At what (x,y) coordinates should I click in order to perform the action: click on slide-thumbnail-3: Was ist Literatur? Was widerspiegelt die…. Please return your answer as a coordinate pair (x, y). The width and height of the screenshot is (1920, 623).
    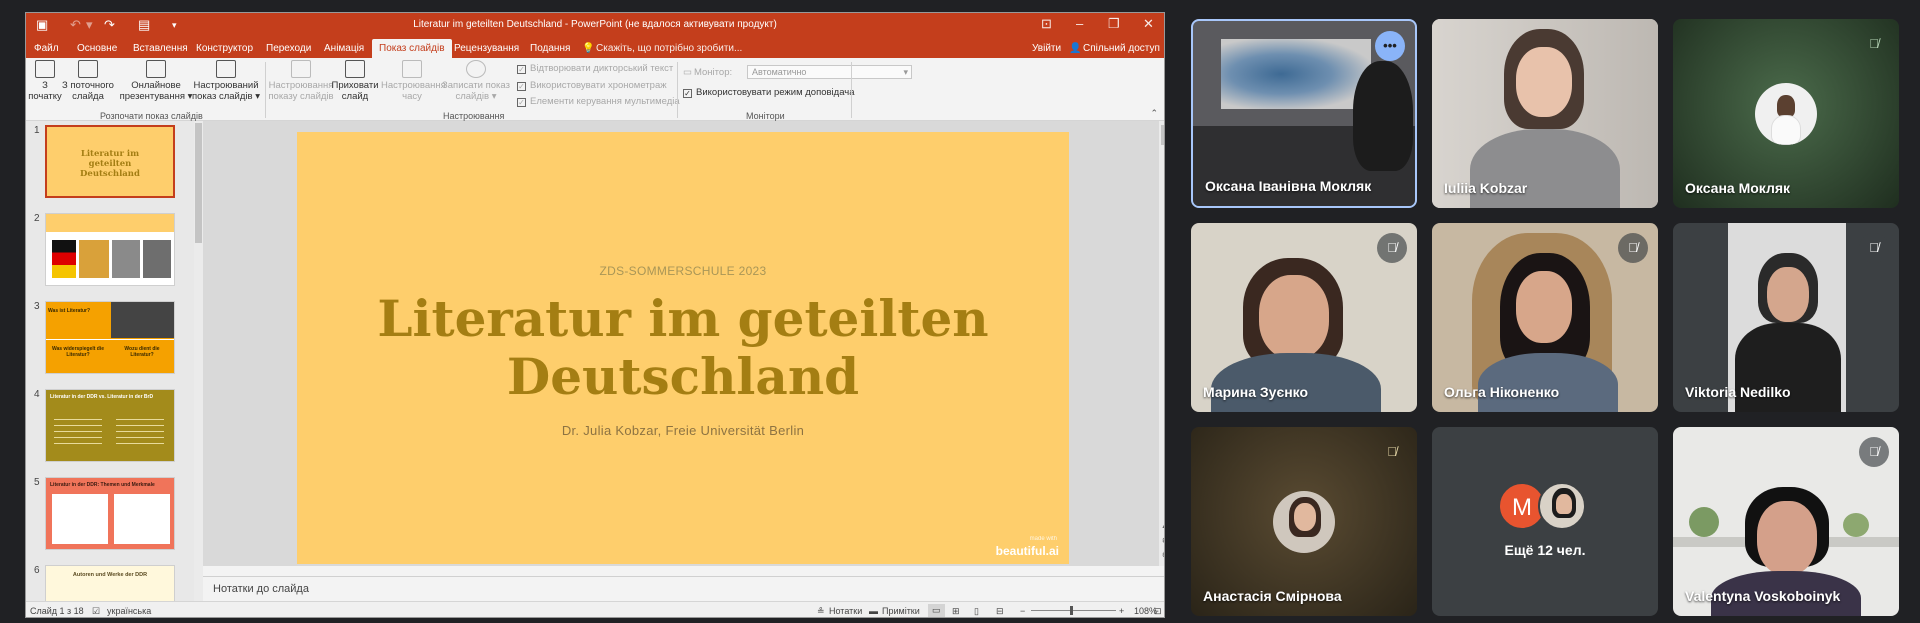
    Looking at the image, I should click on (110, 337).